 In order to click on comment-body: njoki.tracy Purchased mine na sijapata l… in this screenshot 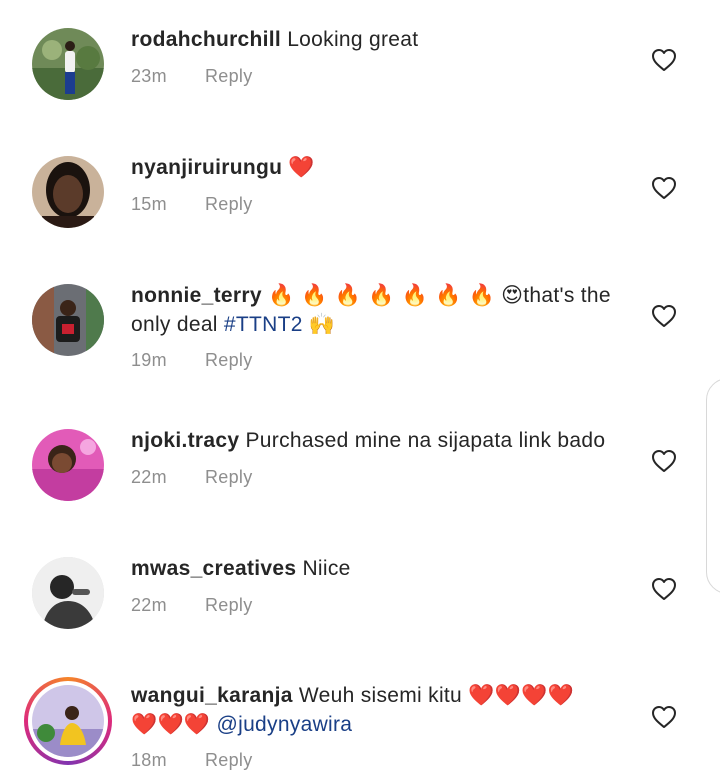, I will do `click(381, 440)`.